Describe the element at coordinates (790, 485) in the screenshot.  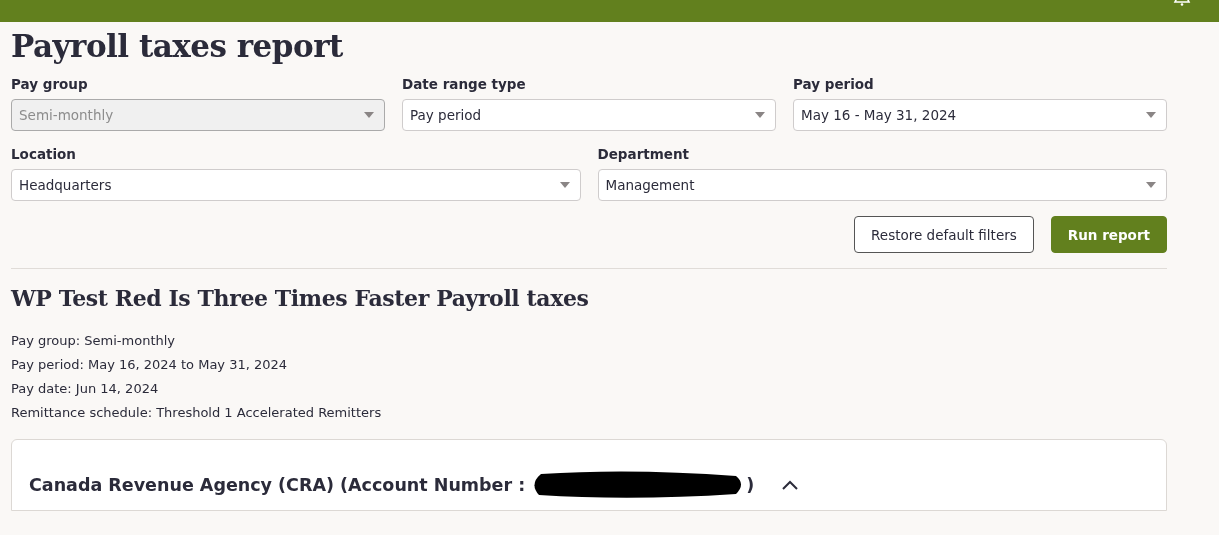
I see `caret-up-icon` at that location.